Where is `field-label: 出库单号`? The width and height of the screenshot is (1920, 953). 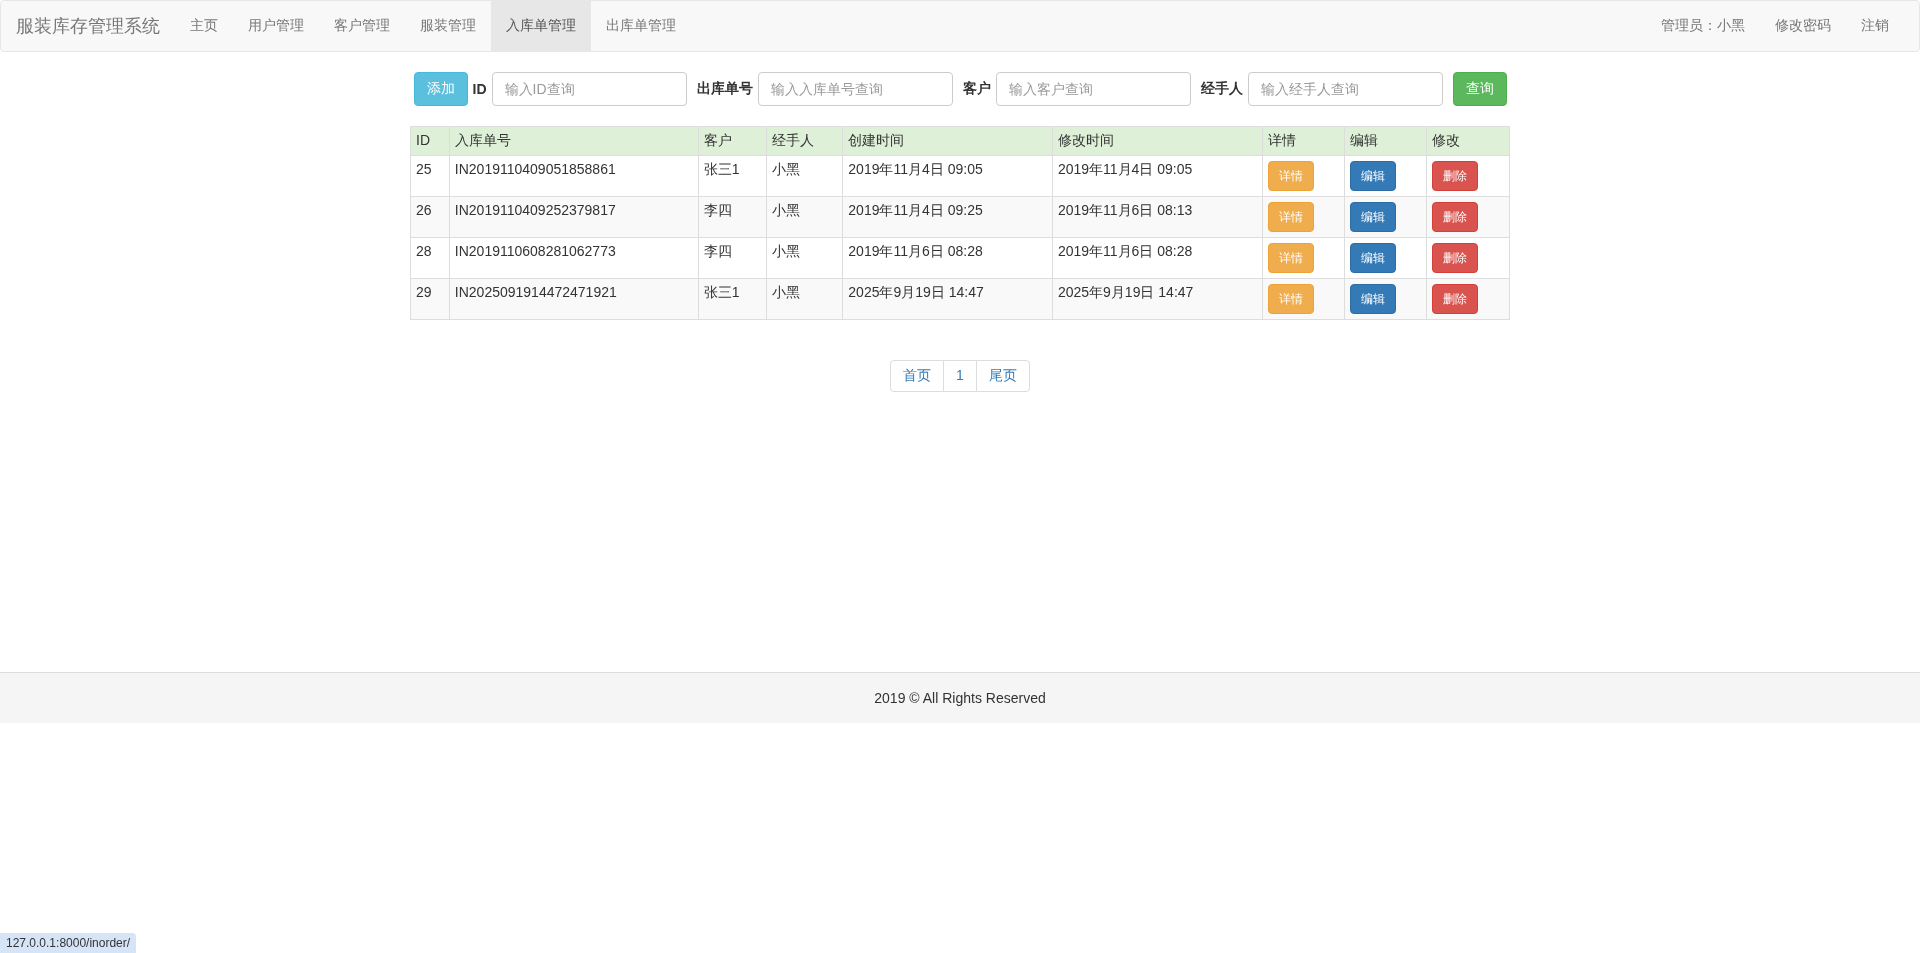
field-label: 出库单号 is located at coordinates (724, 89).